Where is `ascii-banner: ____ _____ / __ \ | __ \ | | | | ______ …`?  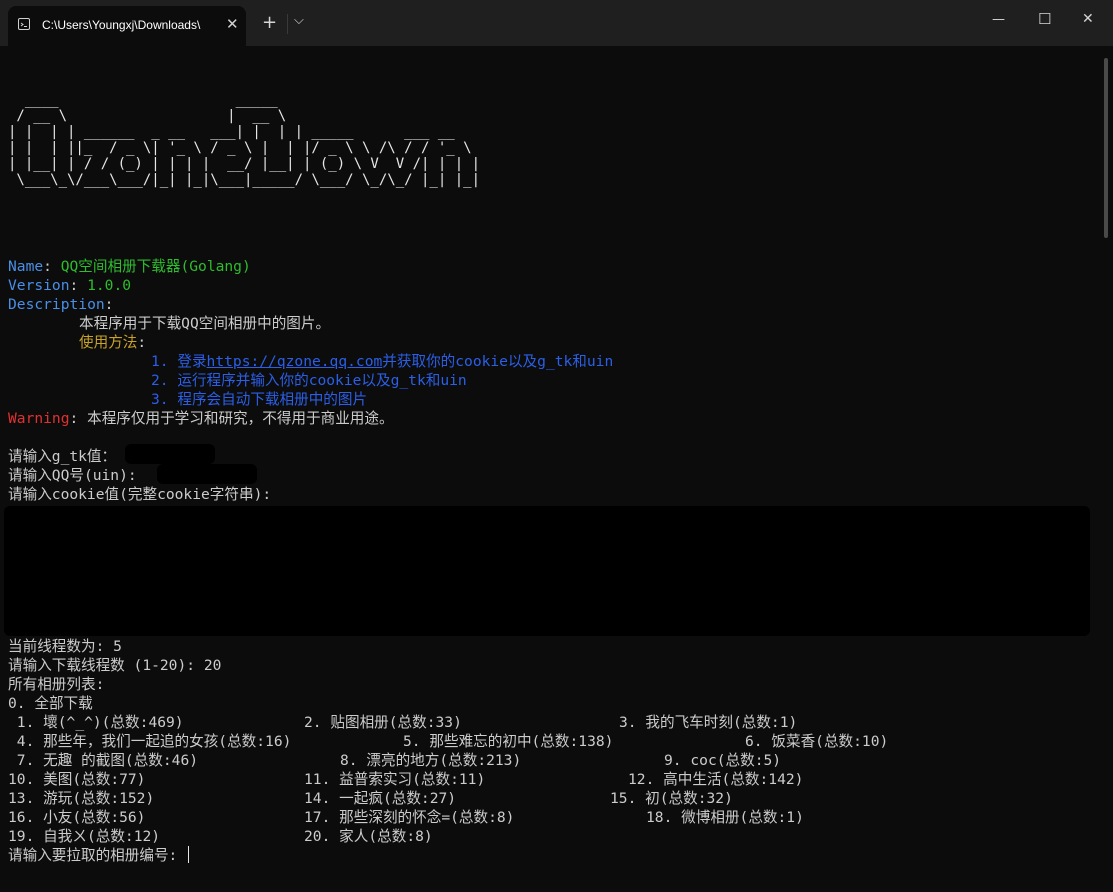 ascii-banner: ____ _____ / __ \ | __ \ | | | | ______ … is located at coordinates (244, 140).